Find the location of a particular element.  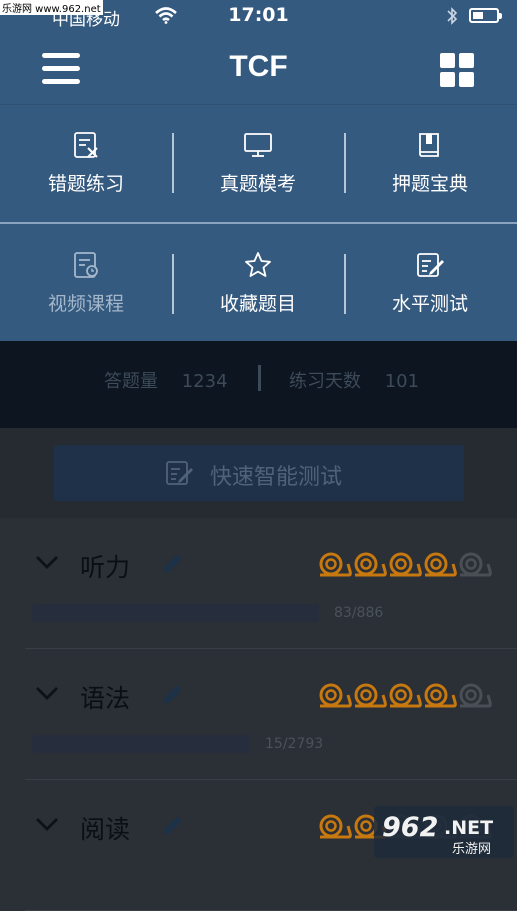

menu-item-video-course: 视频课程 is located at coordinates (86, 283).